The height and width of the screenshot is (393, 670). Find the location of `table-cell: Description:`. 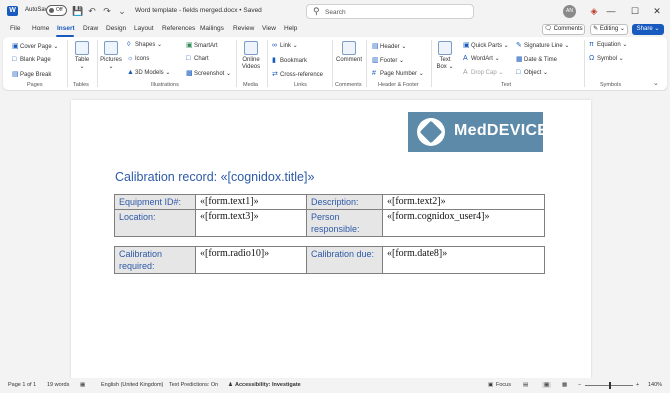

table-cell: Description: is located at coordinates (344, 202).